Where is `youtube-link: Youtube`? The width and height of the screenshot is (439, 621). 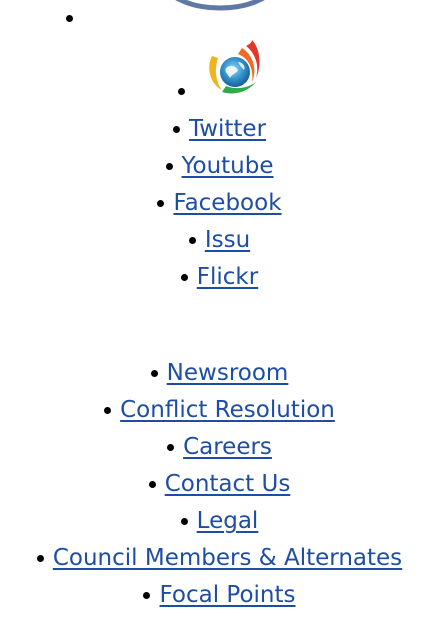 youtube-link: Youtube is located at coordinates (228, 166).